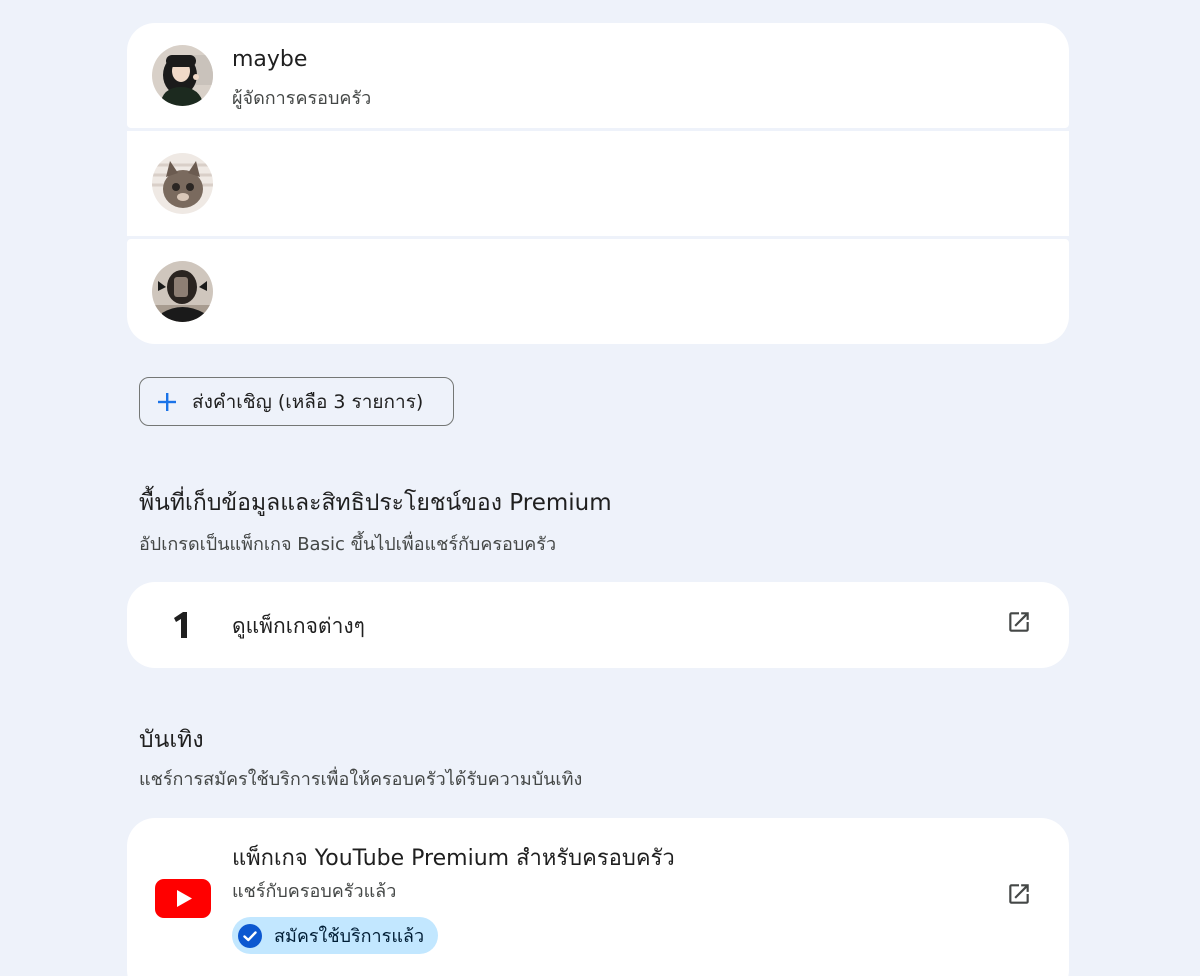 Image resolution: width=1200 pixels, height=976 pixels. I want to click on avatar-photo-mirror-selfie-icon, so click(182, 291).